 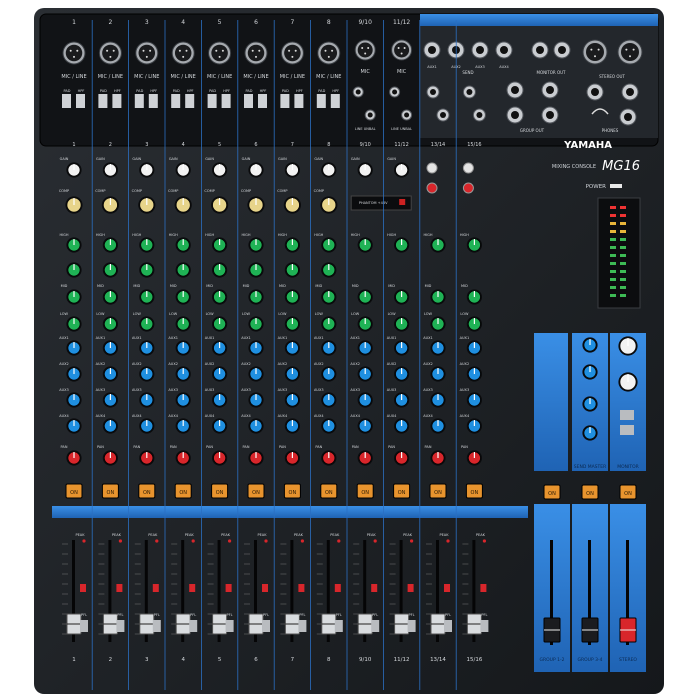 What do you see at coordinates (595, 92) in the screenshot?
I see `stereo-out-l-jack` at bounding box center [595, 92].